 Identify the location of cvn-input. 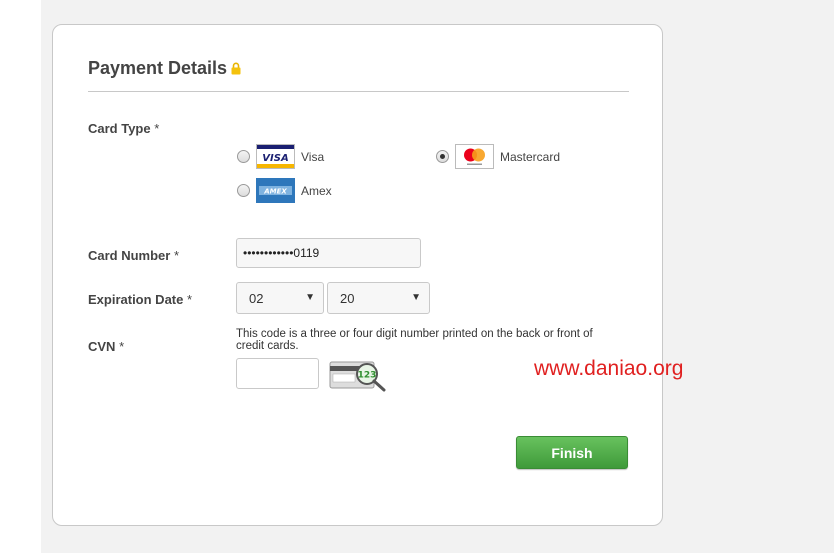
(277, 373).